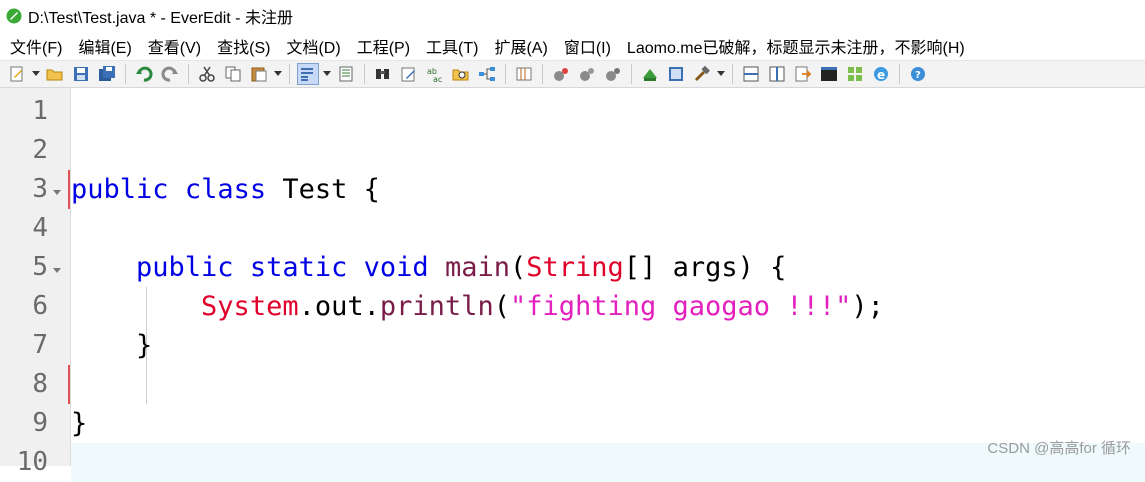 This screenshot has width=1145, height=482. I want to click on tools-icon, so click(702, 74).